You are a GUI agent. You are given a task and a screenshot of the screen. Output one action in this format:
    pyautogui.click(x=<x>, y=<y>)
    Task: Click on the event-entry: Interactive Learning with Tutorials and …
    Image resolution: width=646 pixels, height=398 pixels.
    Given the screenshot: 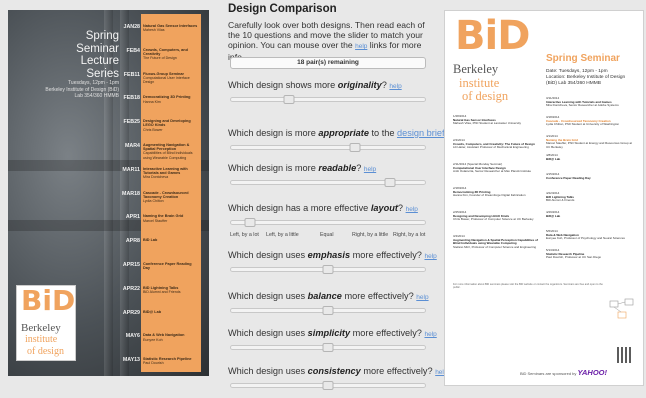 What is the action you would take?
    pyautogui.click(x=171, y=173)
    